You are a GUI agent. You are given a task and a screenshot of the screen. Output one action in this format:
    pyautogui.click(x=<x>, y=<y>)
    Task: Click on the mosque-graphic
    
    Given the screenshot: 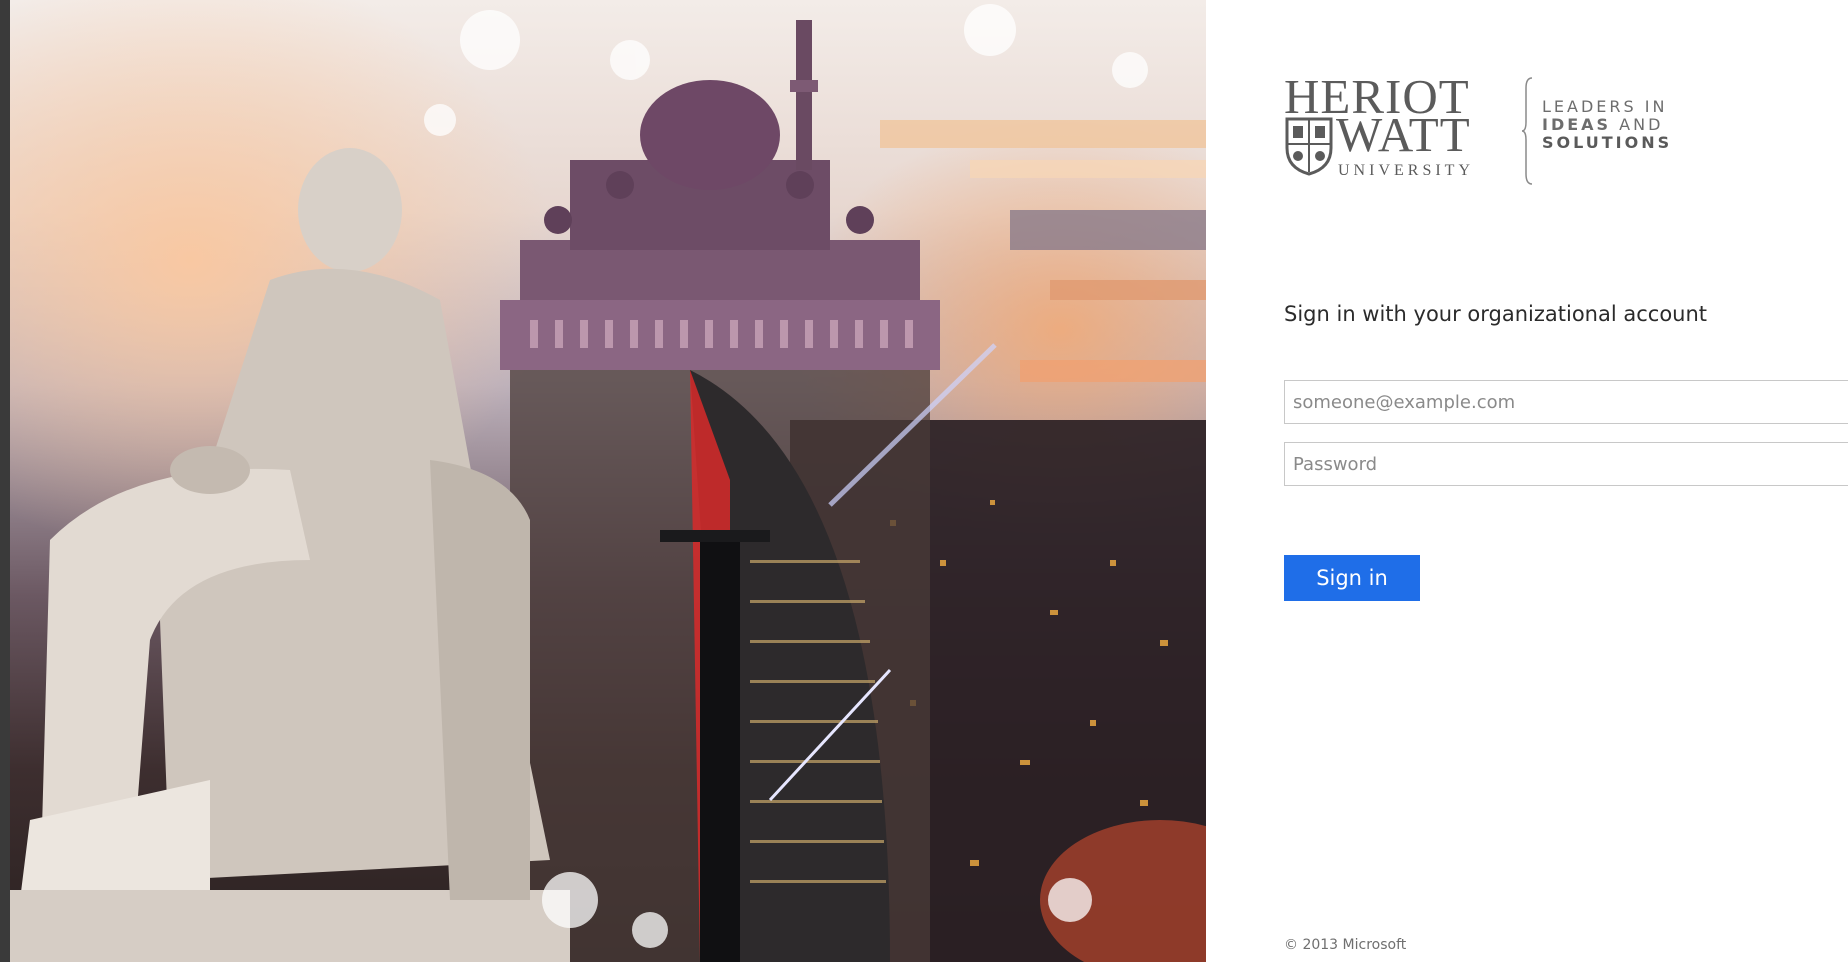 What is the action you would take?
    pyautogui.click(x=720, y=195)
    